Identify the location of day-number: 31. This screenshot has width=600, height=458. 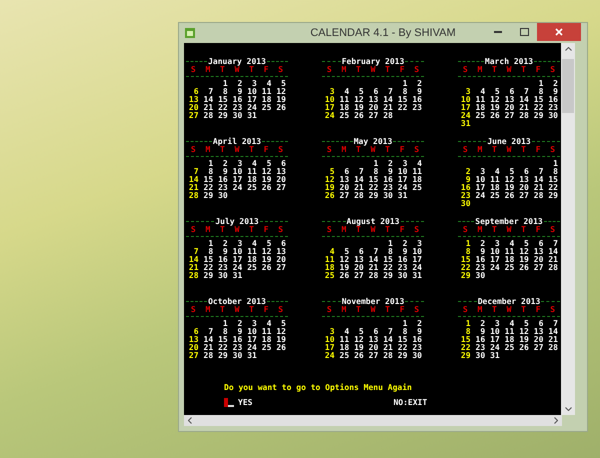
(495, 356).